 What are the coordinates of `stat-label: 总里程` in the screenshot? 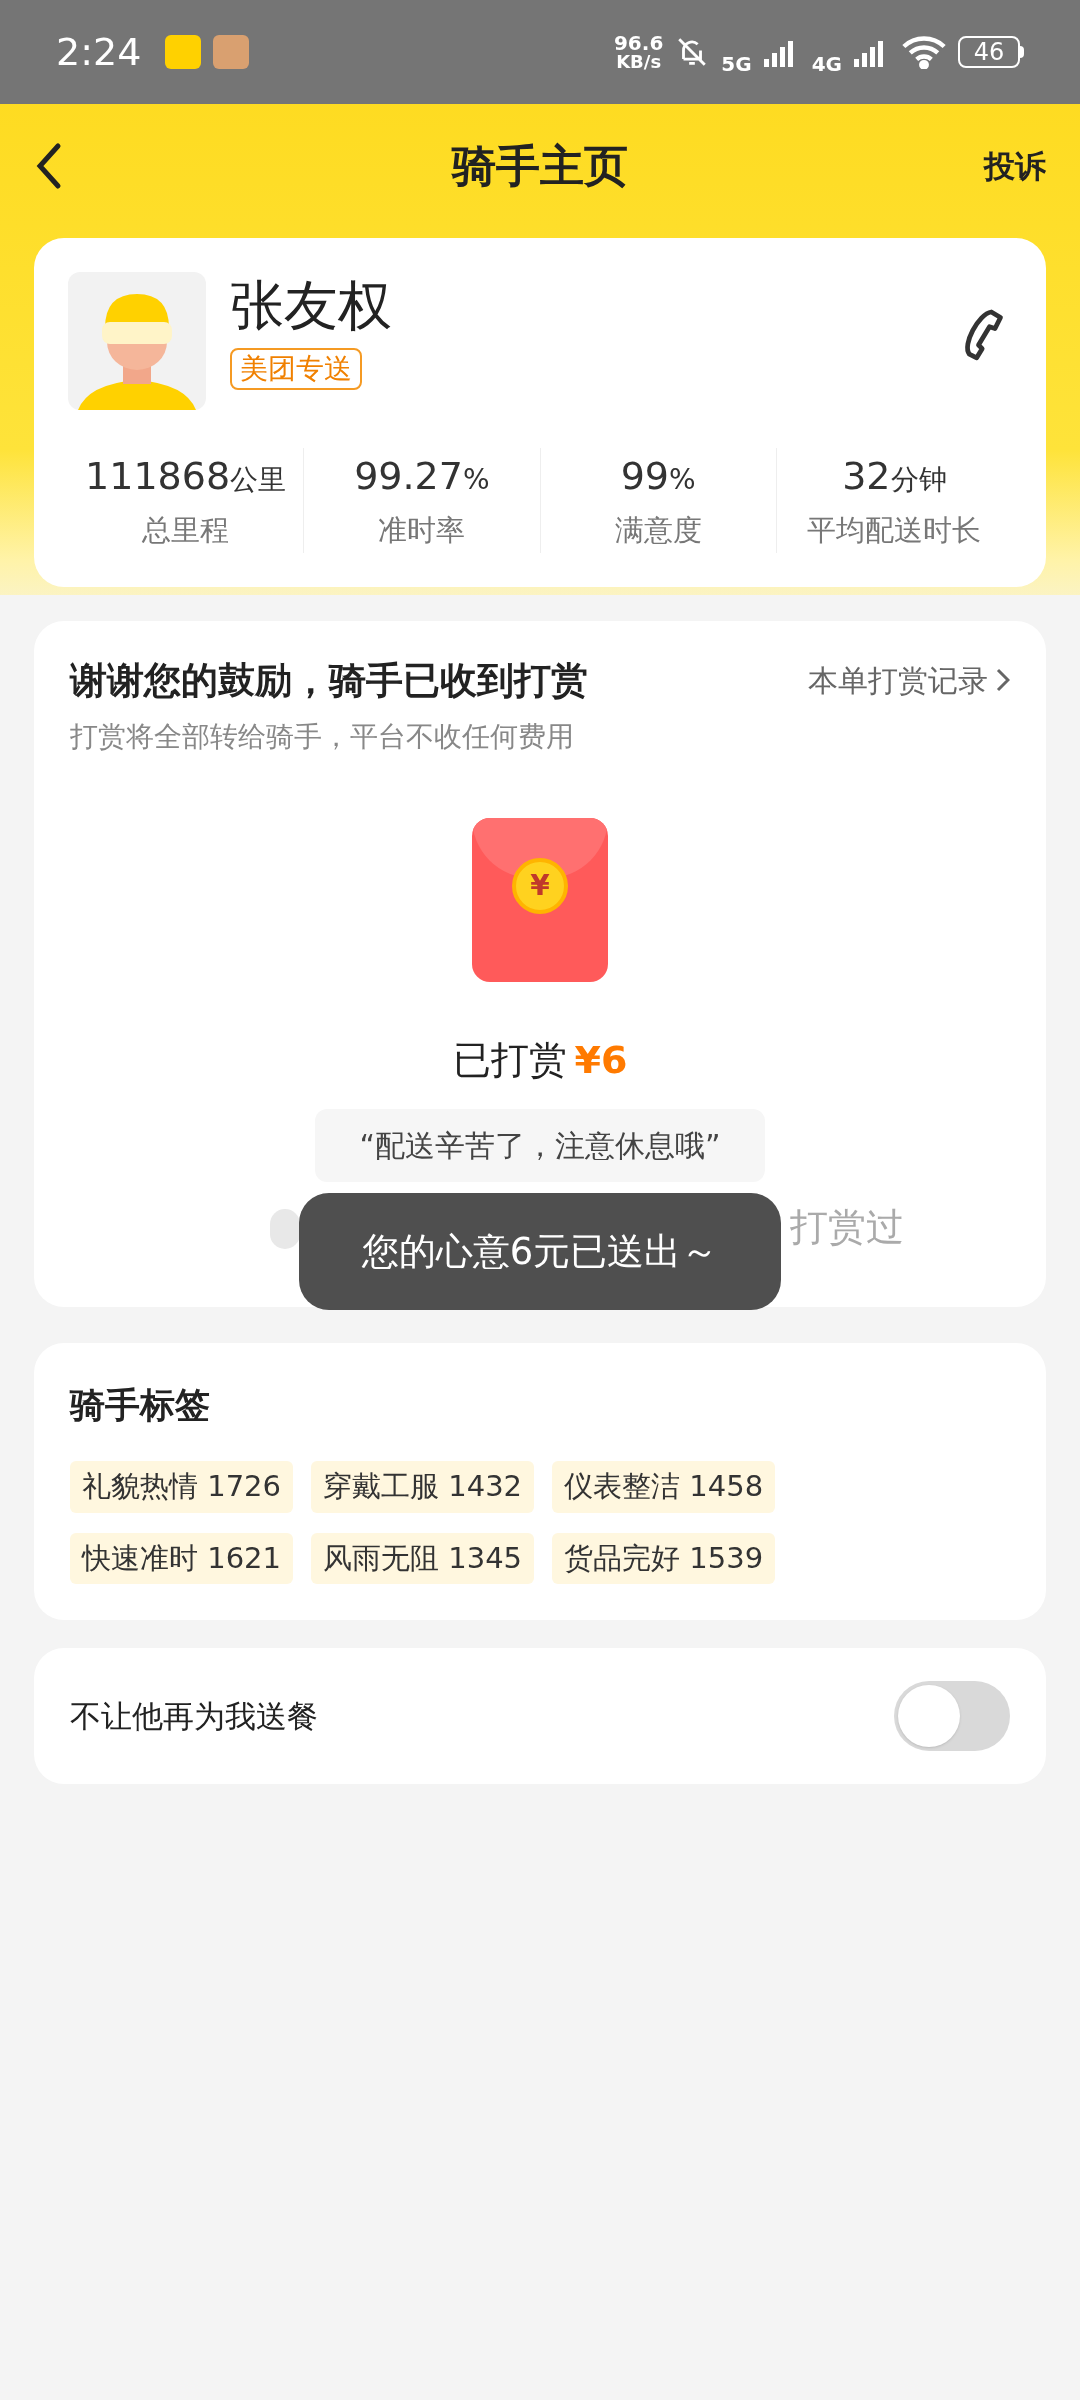 It's located at (186, 530).